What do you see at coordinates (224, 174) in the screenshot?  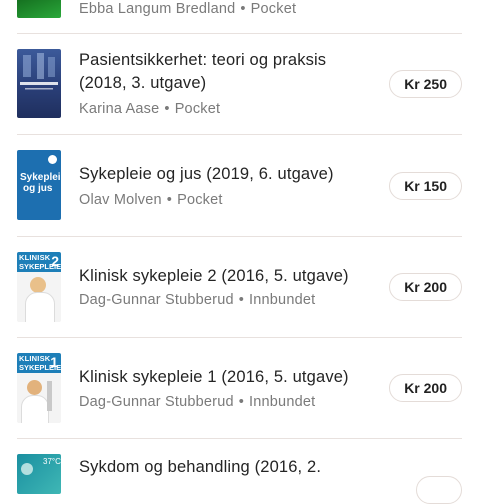 I see `listing-title: Sykepleie og jus (2019, 6. utgave)` at bounding box center [224, 174].